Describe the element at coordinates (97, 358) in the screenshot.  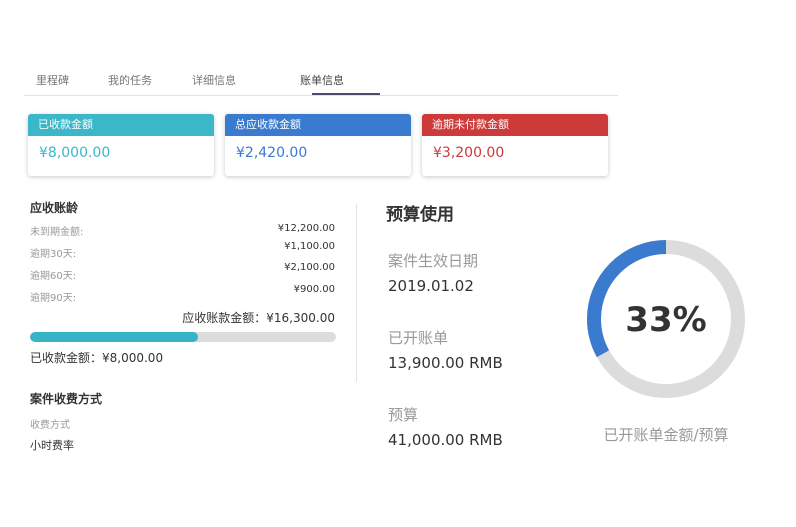
I see `received-amount: 已收款金额：¥8,000.00` at that location.